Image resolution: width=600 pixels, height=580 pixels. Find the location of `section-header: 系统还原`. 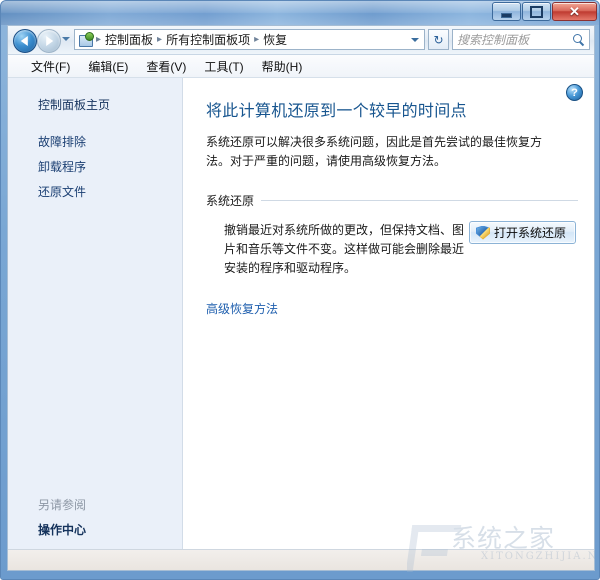

section-header: 系统还原 is located at coordinates (392, 200).